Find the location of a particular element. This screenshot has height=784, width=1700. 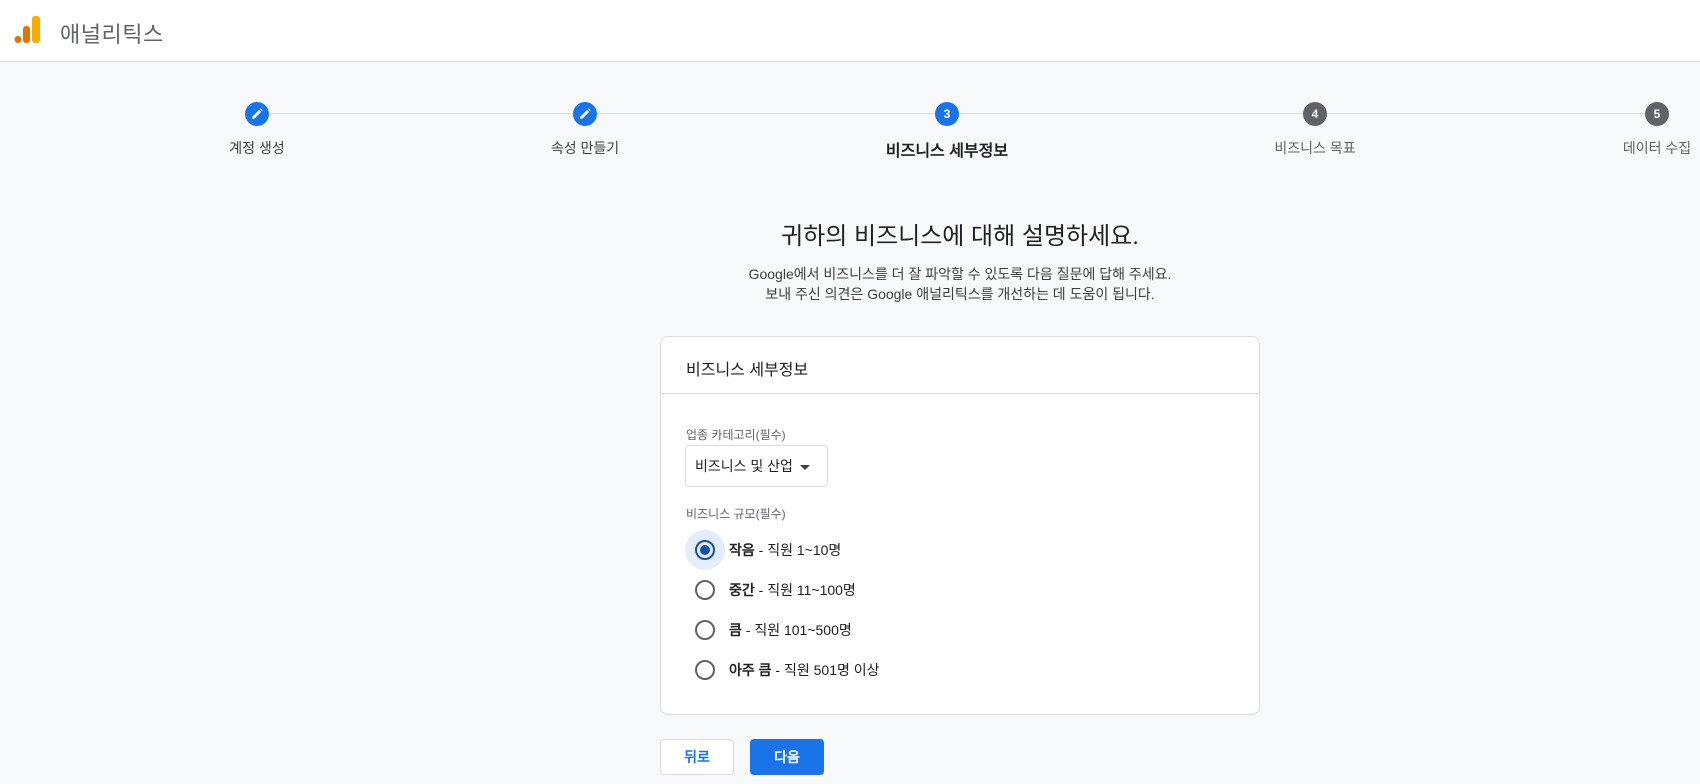

step-business-details: 3 비즈니스 세부정보 is located at coordinates (947, 130).